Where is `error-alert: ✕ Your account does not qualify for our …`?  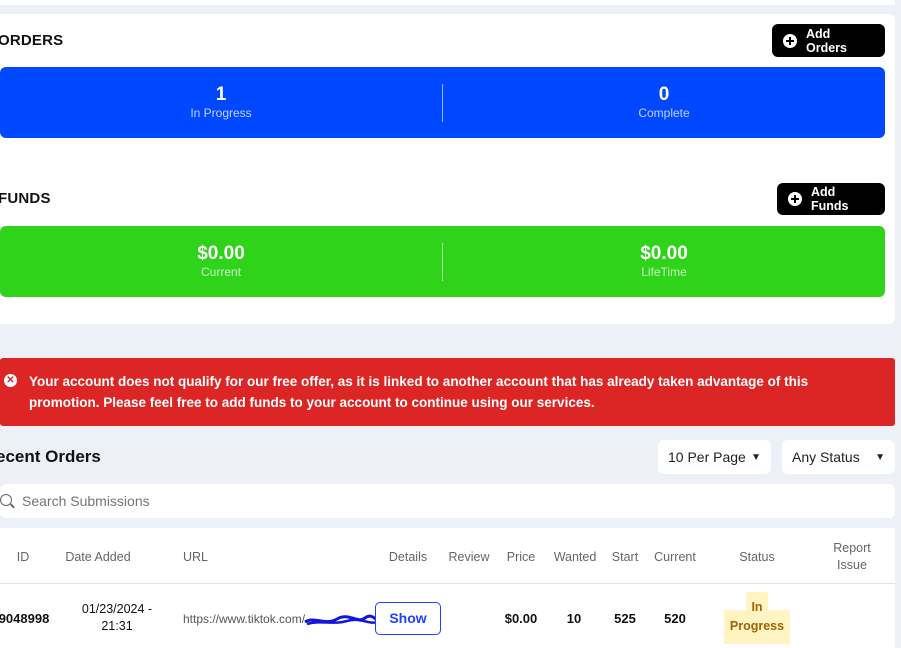
error-alert: ✕ Your account does not qualify for our … is located at coordinates (447, 392).